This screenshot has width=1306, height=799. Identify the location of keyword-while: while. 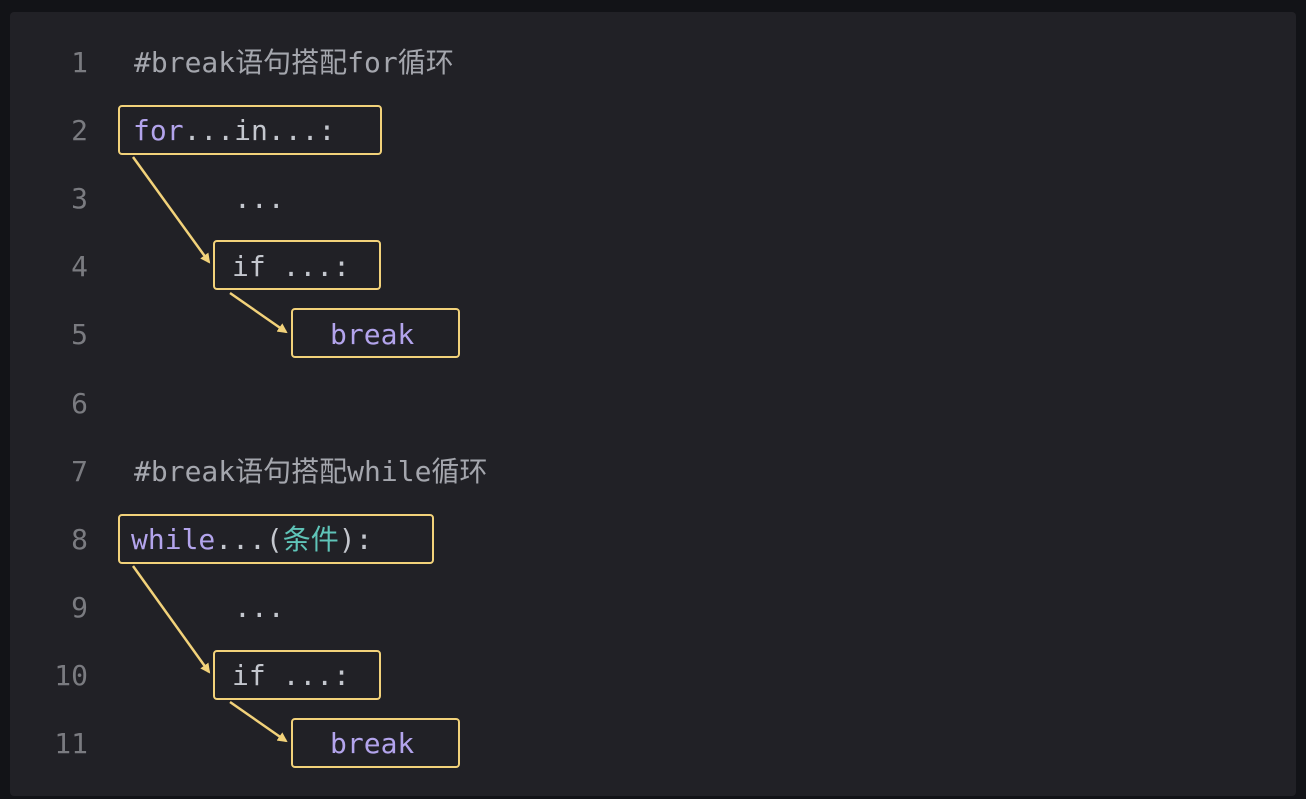
(173, 539).